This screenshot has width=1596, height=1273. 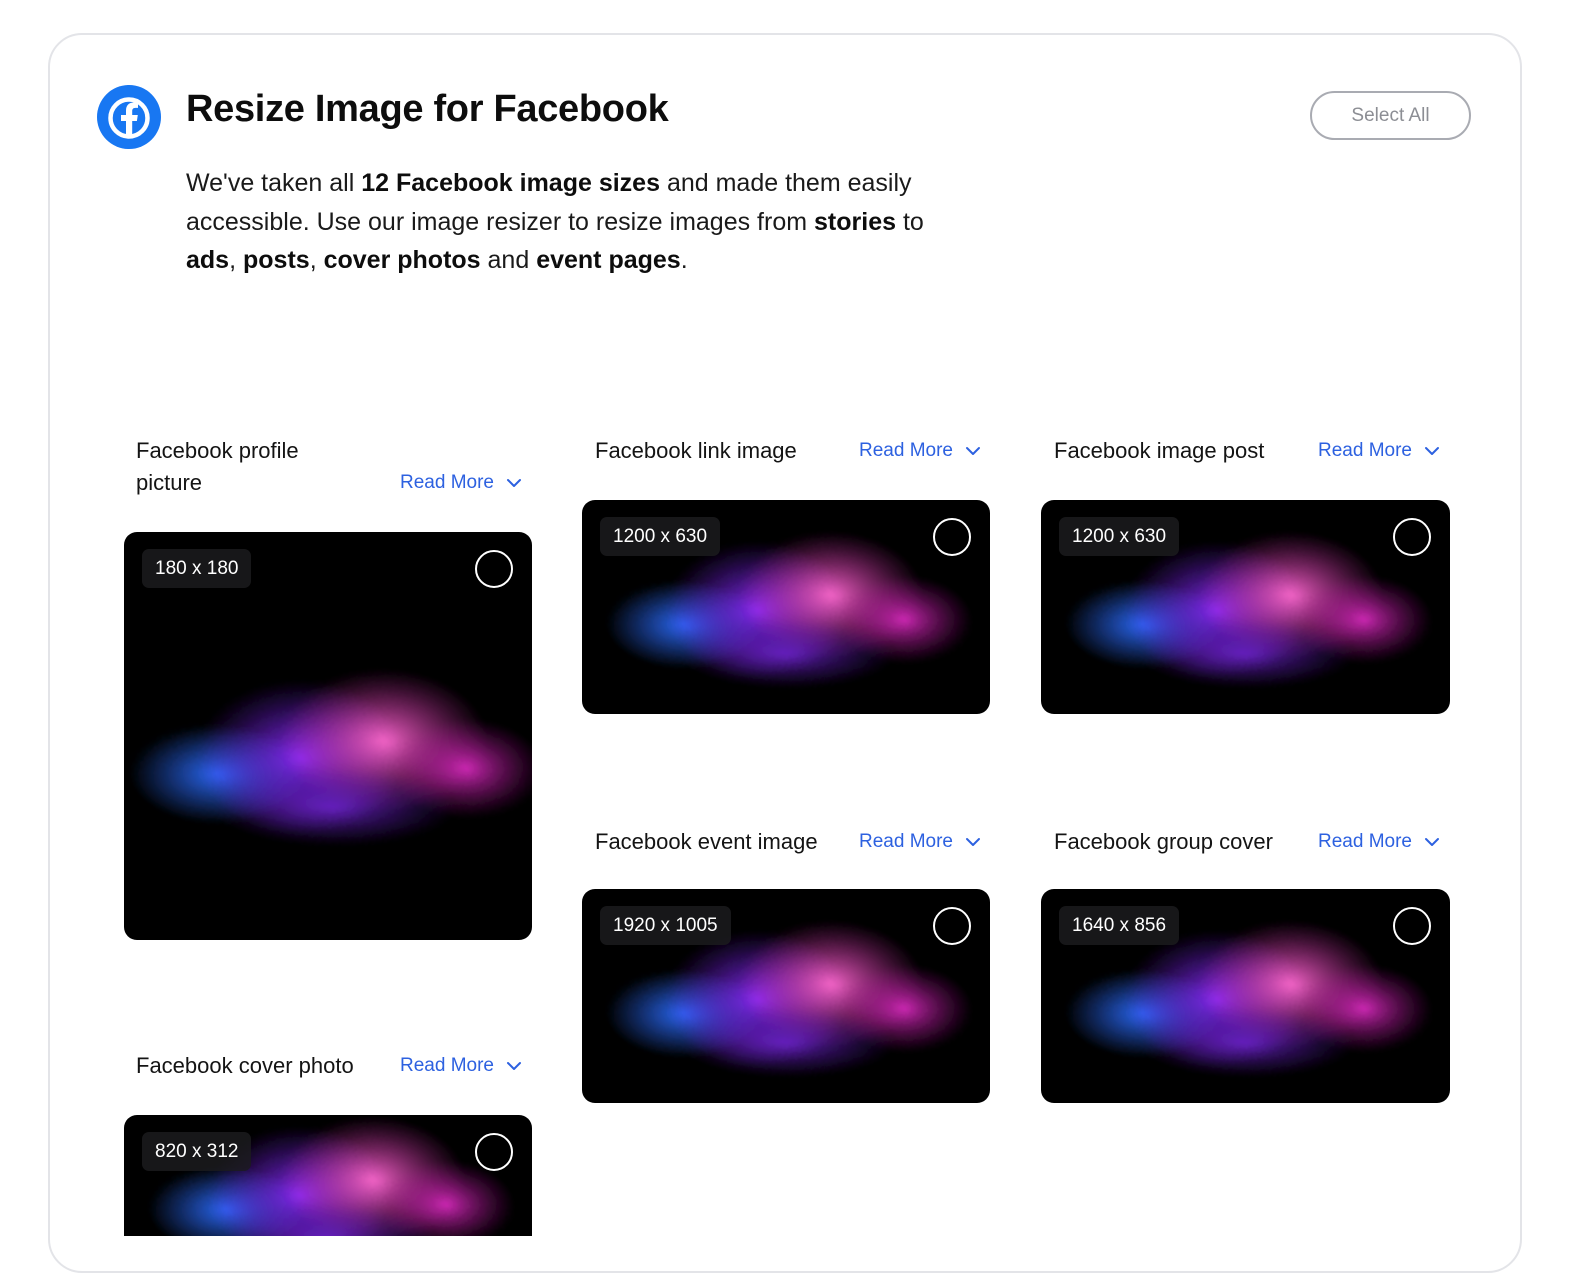 What do you see at coordinates (427, 109) in the screenshot?
I see `page-title: Resize Image for Facebook` at bounding box center [427, 109].